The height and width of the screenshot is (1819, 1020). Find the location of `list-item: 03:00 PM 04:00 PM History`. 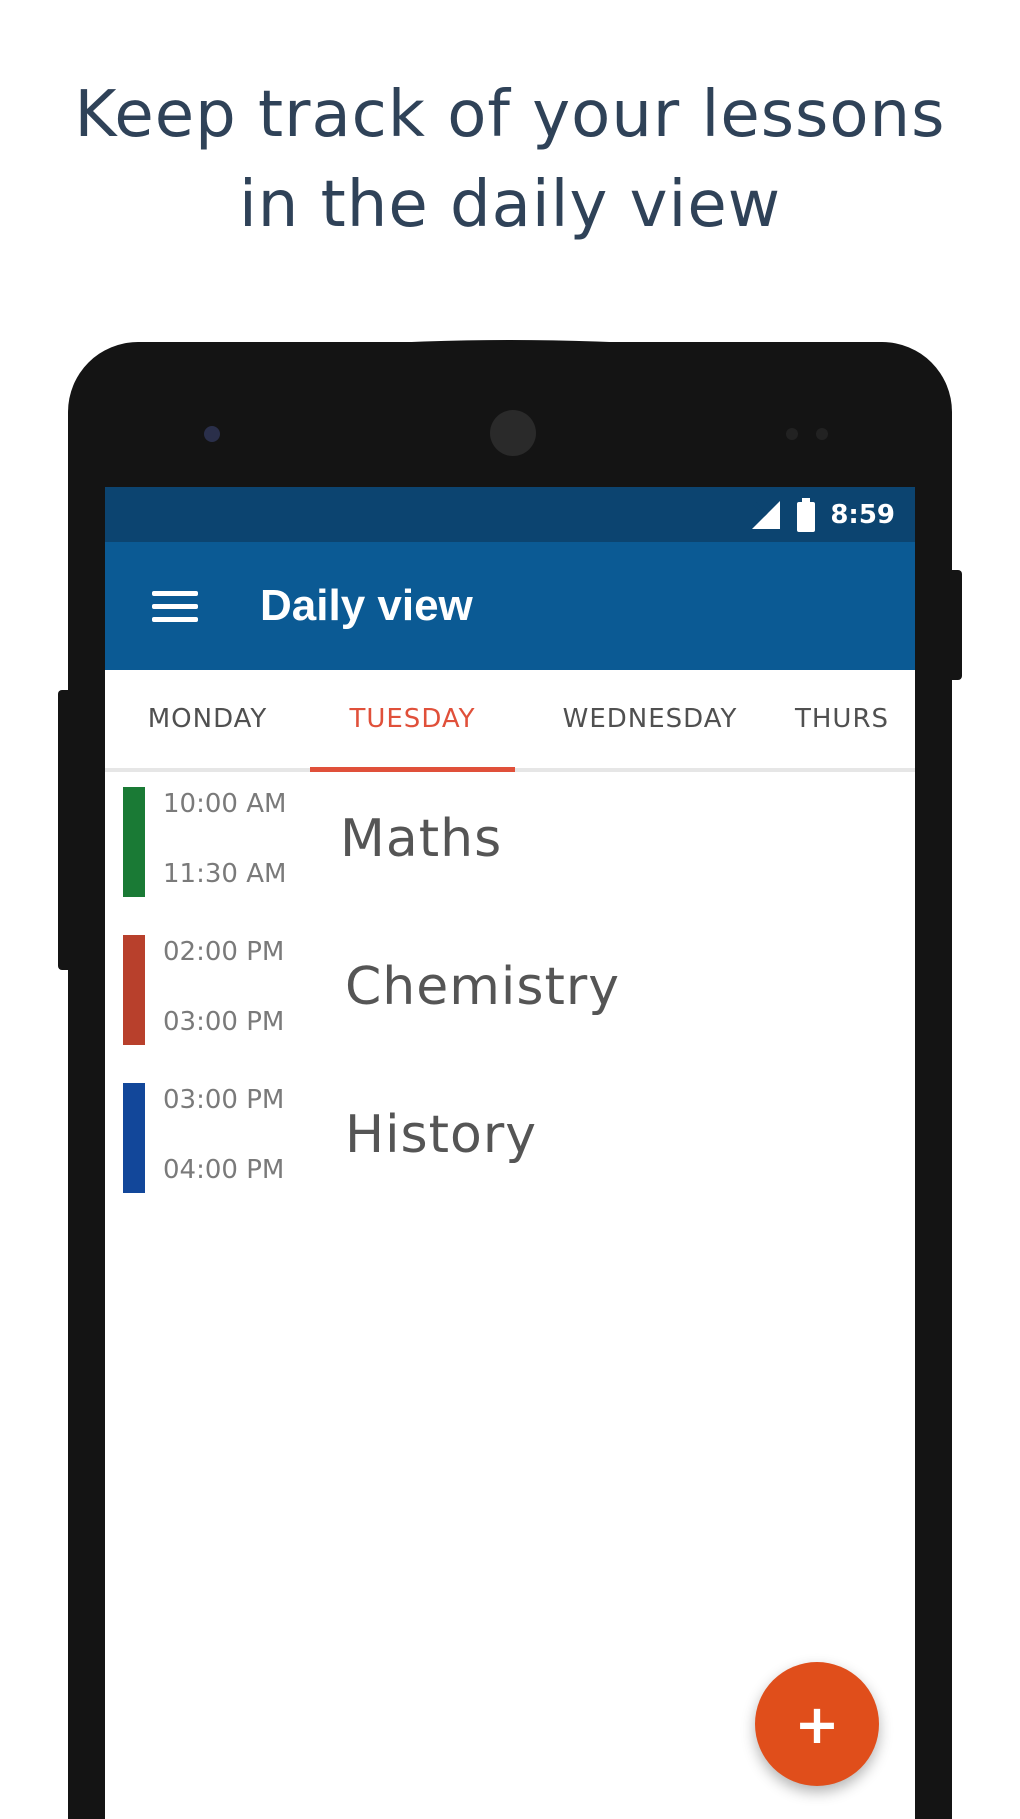

list-item: 03:00 PM 04:00 PM History is located at coordinates (510, 1138).